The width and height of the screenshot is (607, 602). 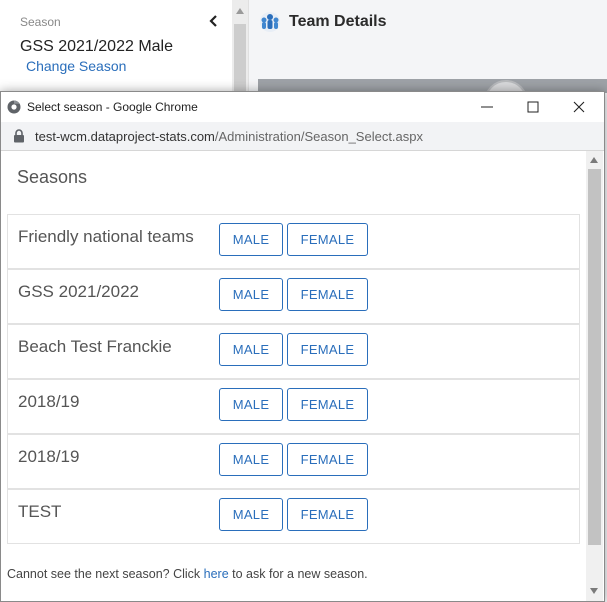 I want to click on season-name: GSS 2021/2022, so click(x=78, y=291).